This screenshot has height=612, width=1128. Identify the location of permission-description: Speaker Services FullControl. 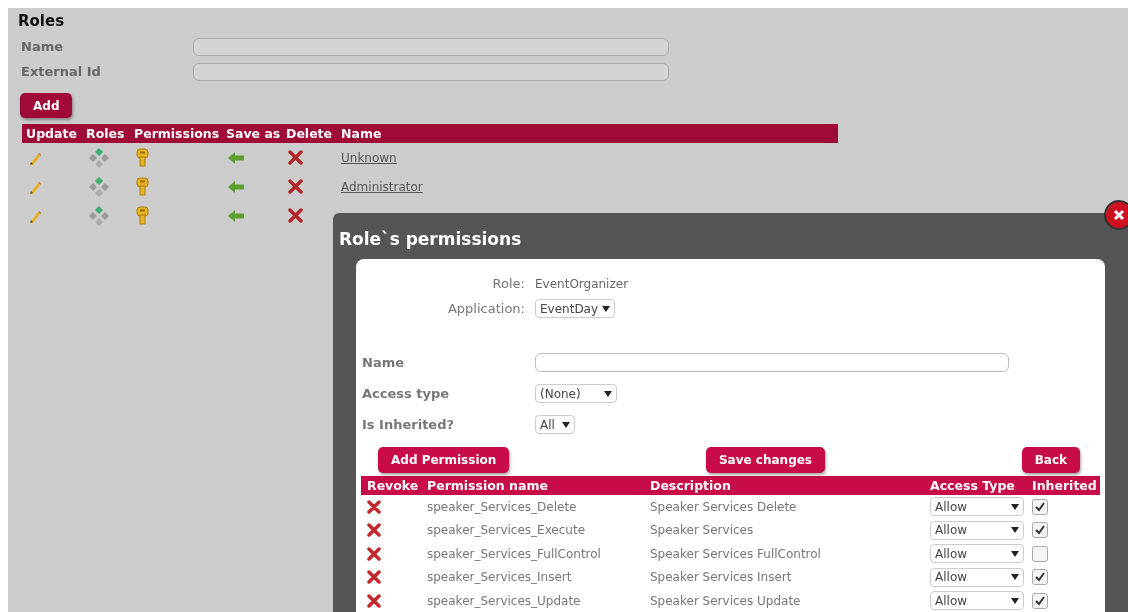
(735, 553).